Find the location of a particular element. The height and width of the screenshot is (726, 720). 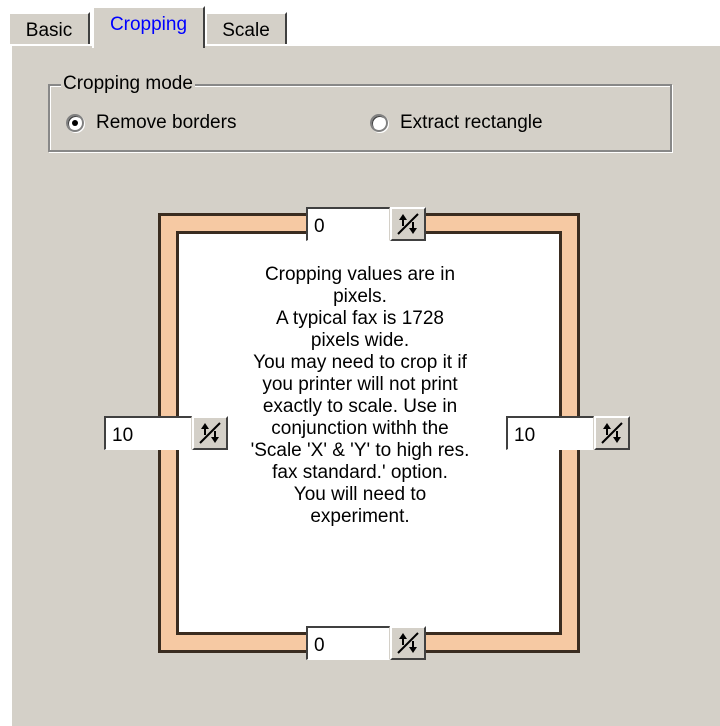

tab-cropping: Cropping is located at coordinates (148, 27).